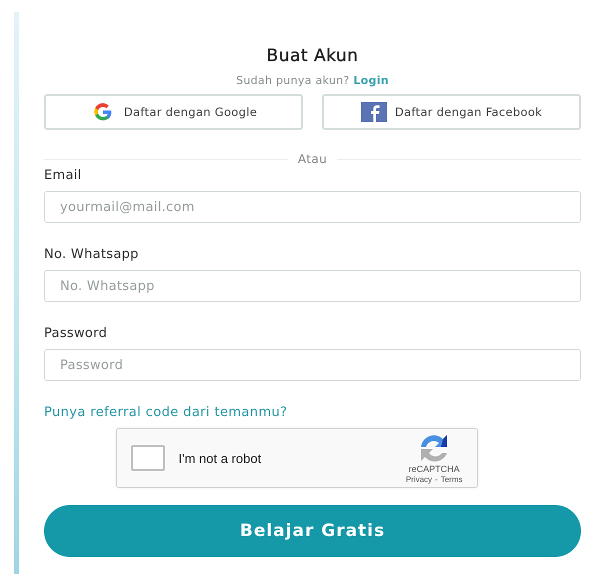 The height and width of the screenshot is (574, 604). I want to click on field-label: Password, so click(76, 333).